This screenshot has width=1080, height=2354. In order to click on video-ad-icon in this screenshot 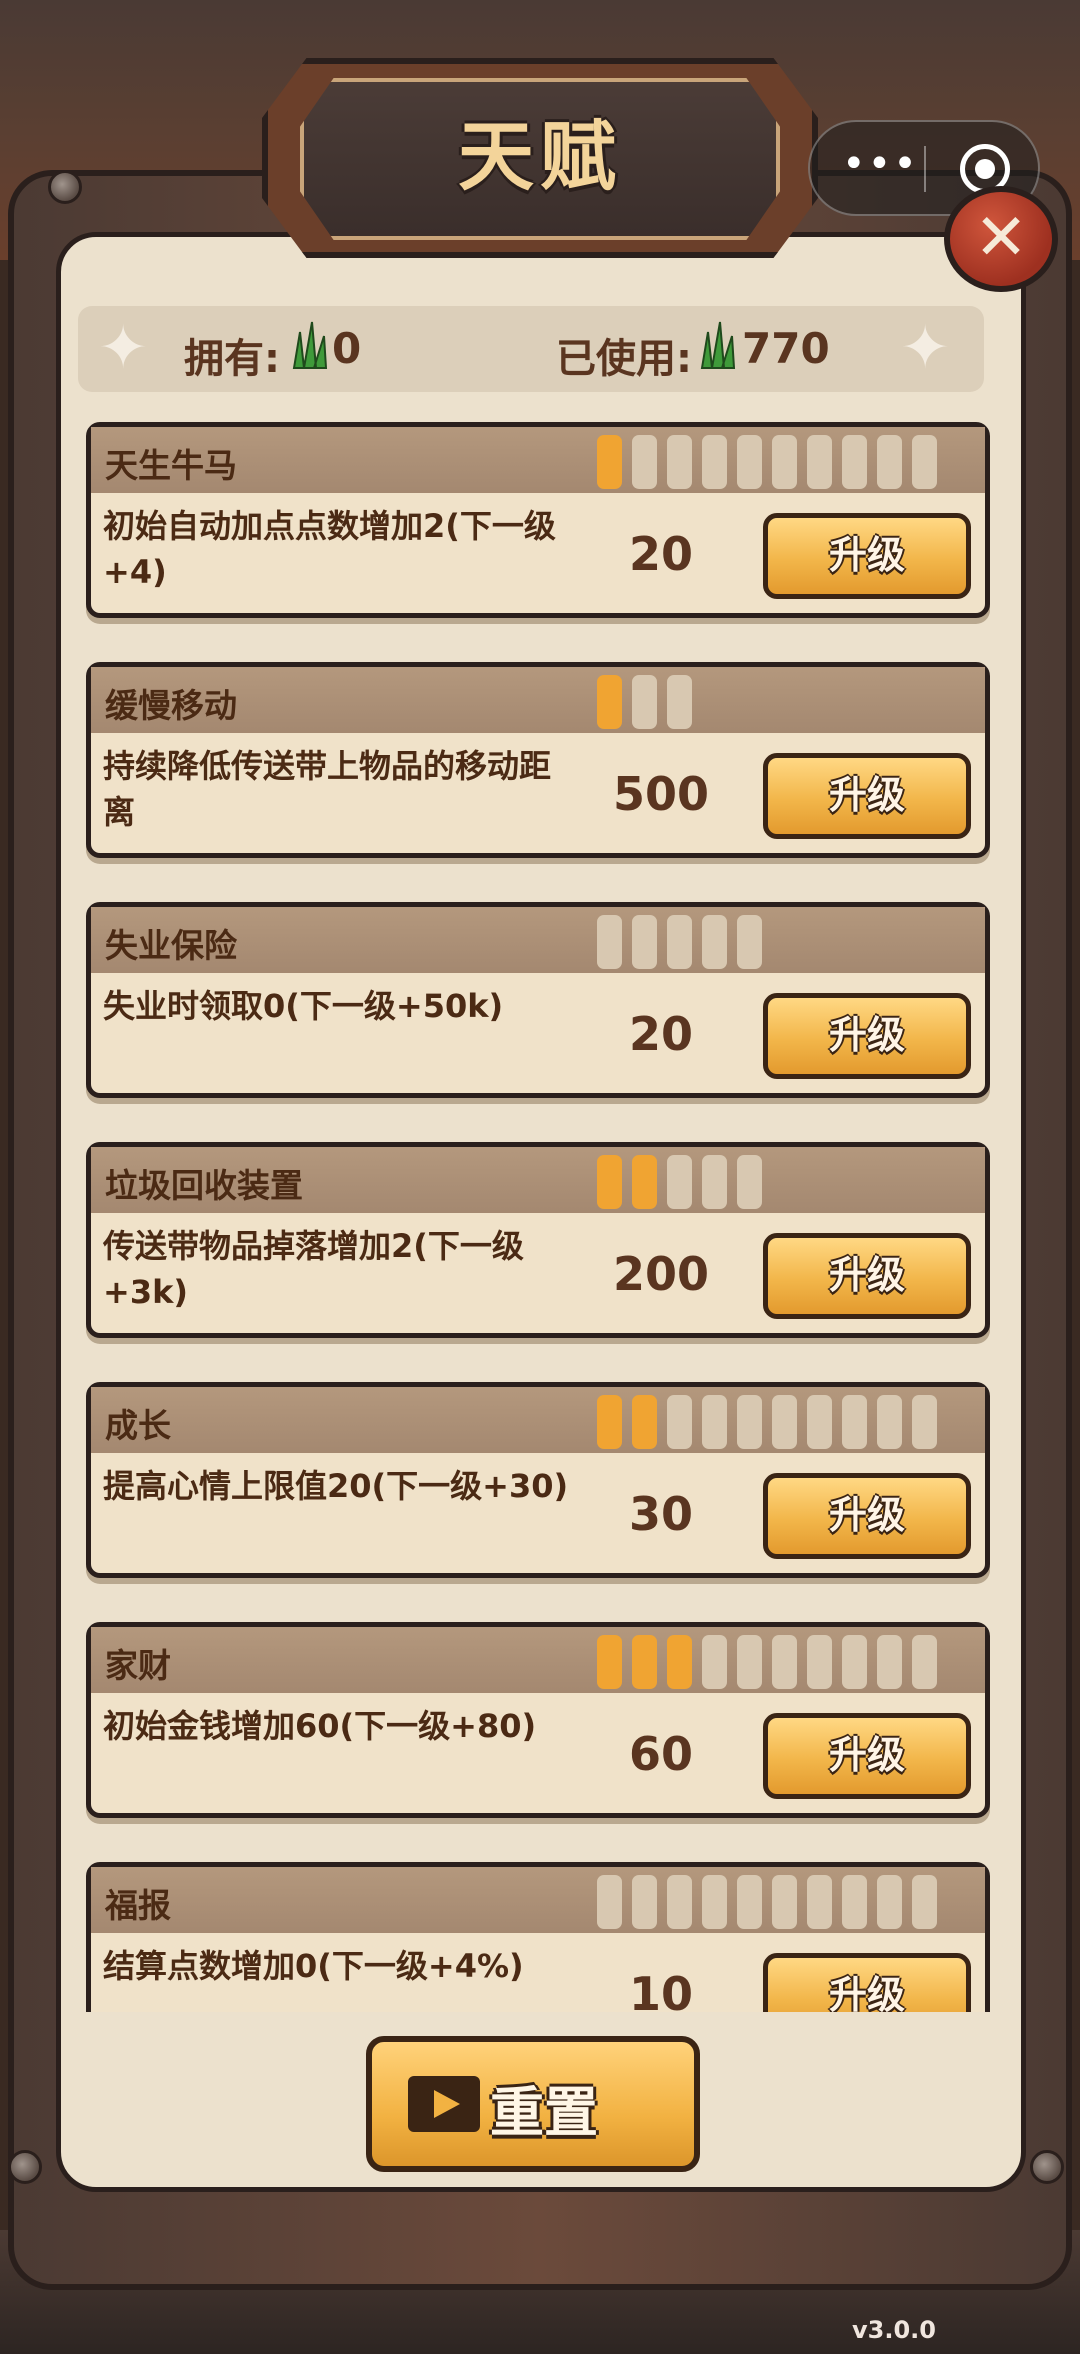, I will do `click(444, 2104)`.